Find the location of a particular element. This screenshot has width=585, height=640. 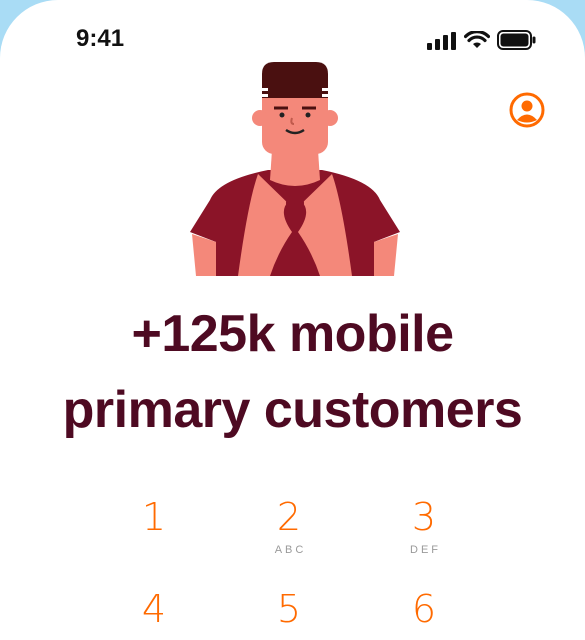

keypad-key-6: 6 is located at coordinates (424, 613).